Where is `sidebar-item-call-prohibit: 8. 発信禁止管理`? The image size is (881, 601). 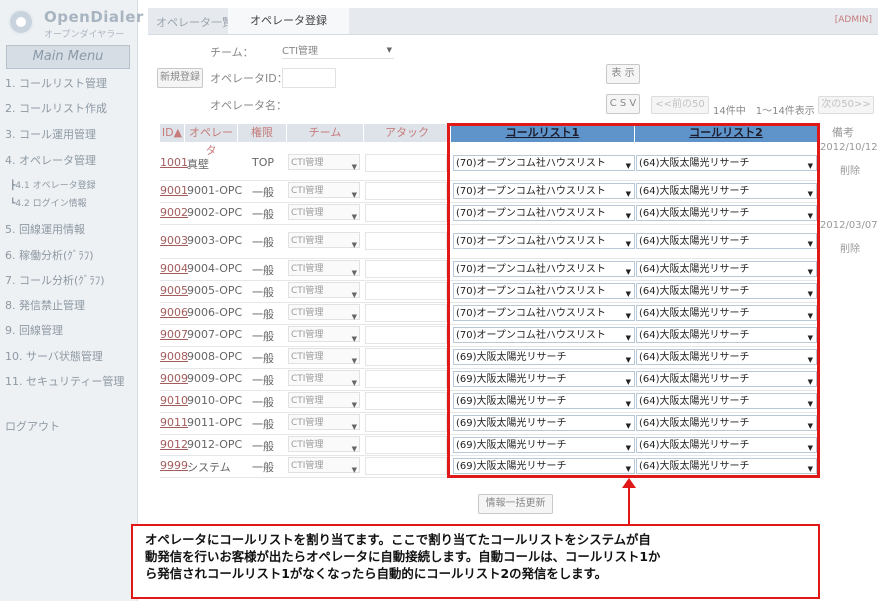
sidebar-item-call-prohibit: 8. 発信禁止管理 is located at coordinates (45, 305).